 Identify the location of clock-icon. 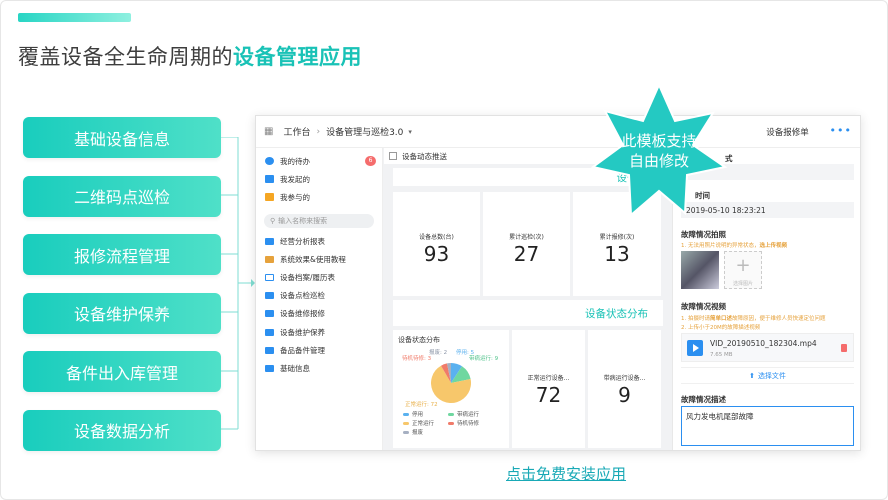
(269, 161).